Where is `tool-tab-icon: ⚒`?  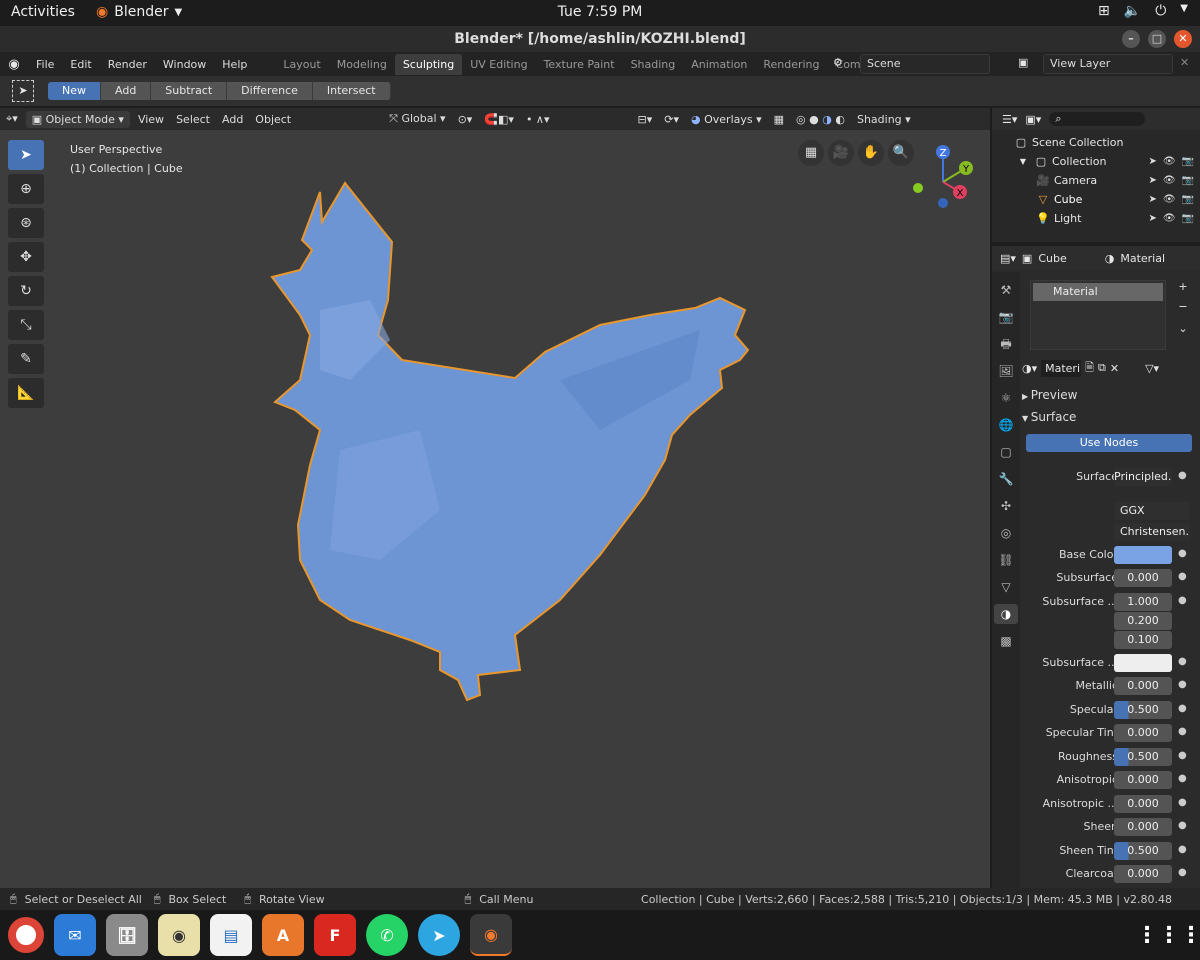
tool-tab-icon: ⚒ is located at coordinates (1006, 290).